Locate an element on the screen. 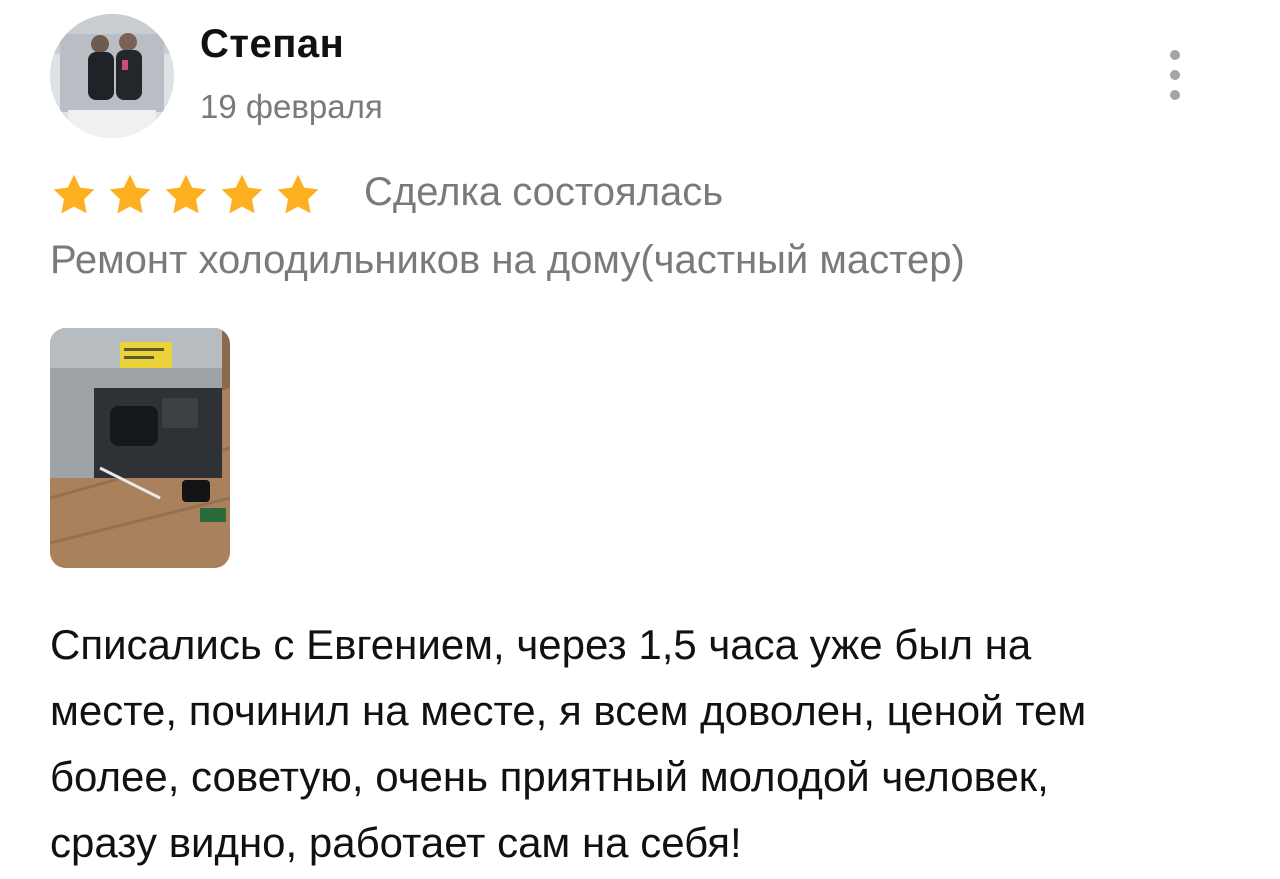 This screenshot has height=879, width=1280. more-vertical-icon is located at coordinates (1175, 75).